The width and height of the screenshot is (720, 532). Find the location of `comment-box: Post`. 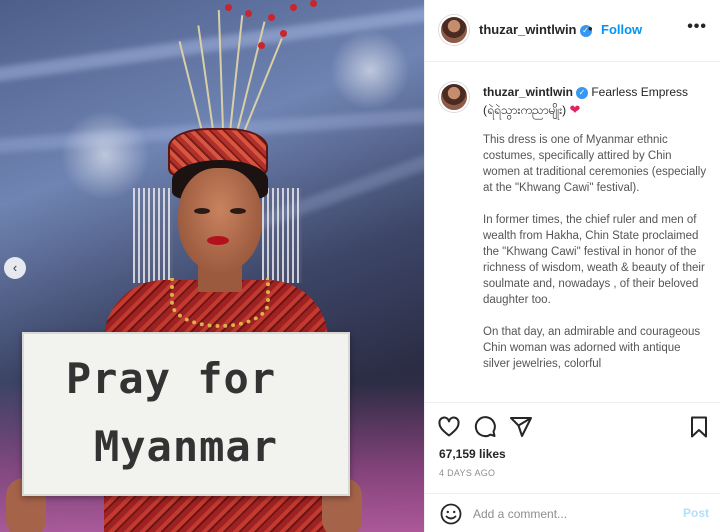

comment-box: Post is located at coordinates (572, 512).